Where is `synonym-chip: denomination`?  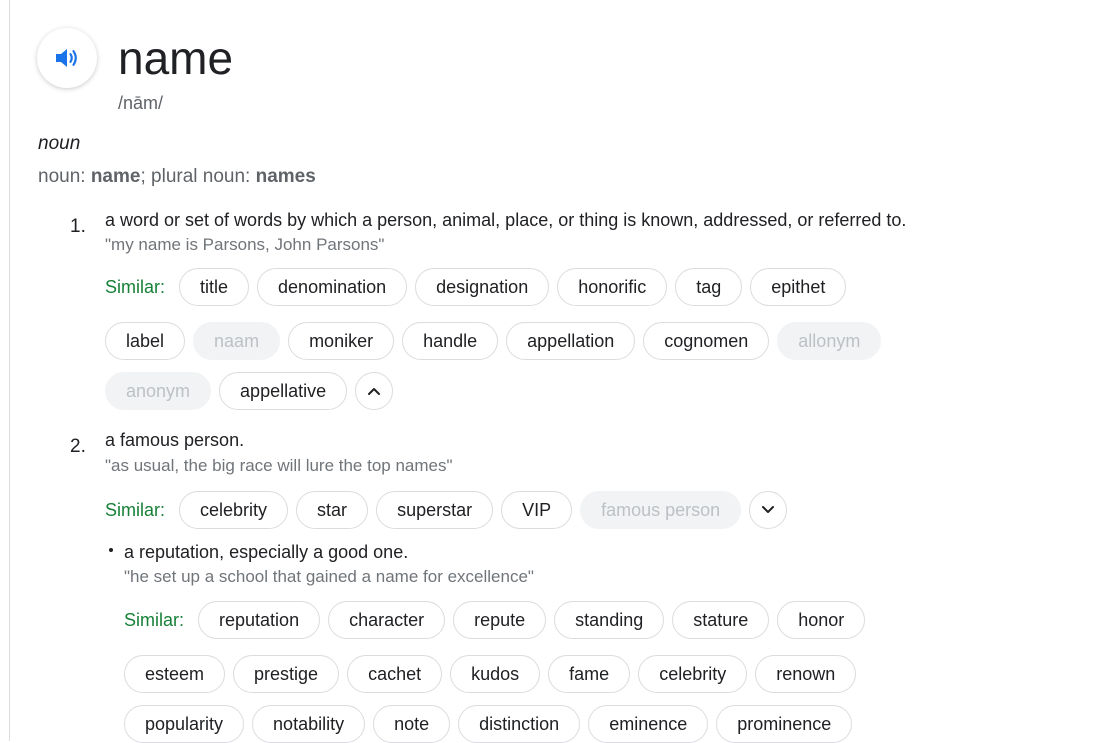 synonym-chip: denomination is located at coordinates (332, 287).